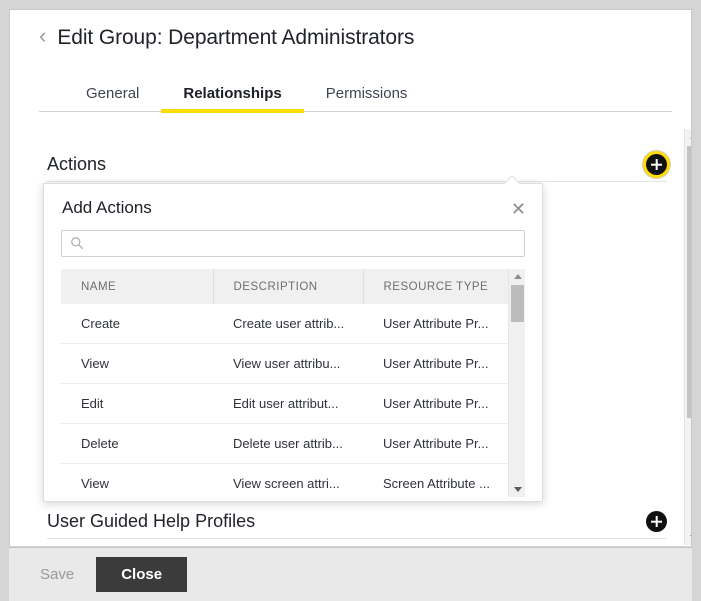 The height and width of the screenshot is (601, 701). I want to click on search-input, so click(293, 243).